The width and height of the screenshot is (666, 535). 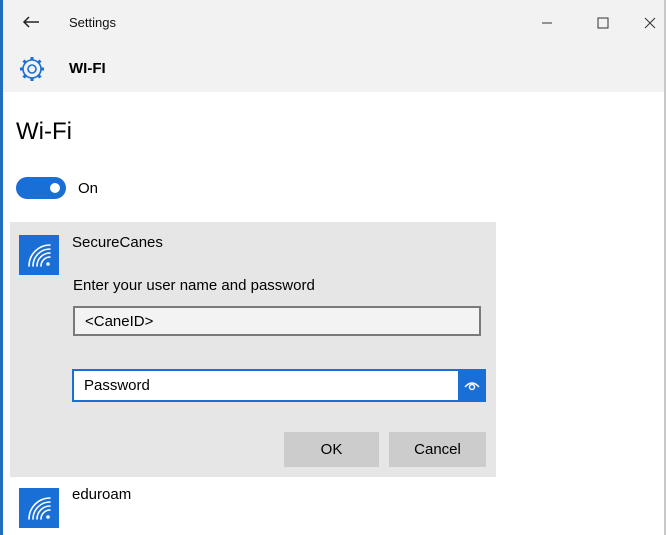 I want to click on gear-icon, so click(x=32, y=69).